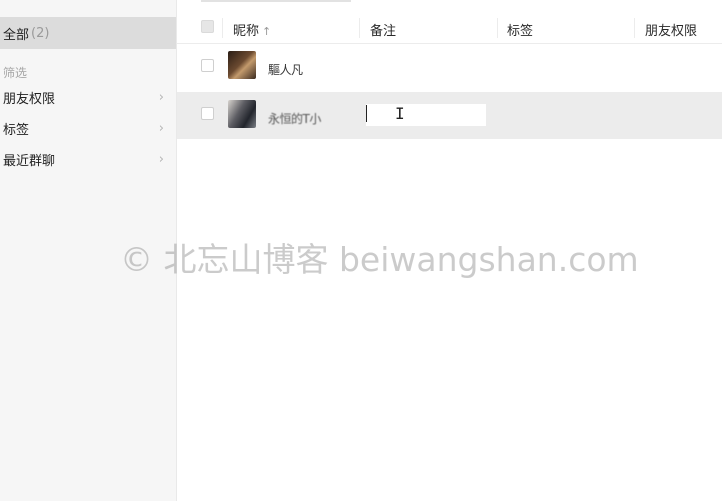  I want to click on sidebar-item-label: 朋友权限, so click(29, 99).